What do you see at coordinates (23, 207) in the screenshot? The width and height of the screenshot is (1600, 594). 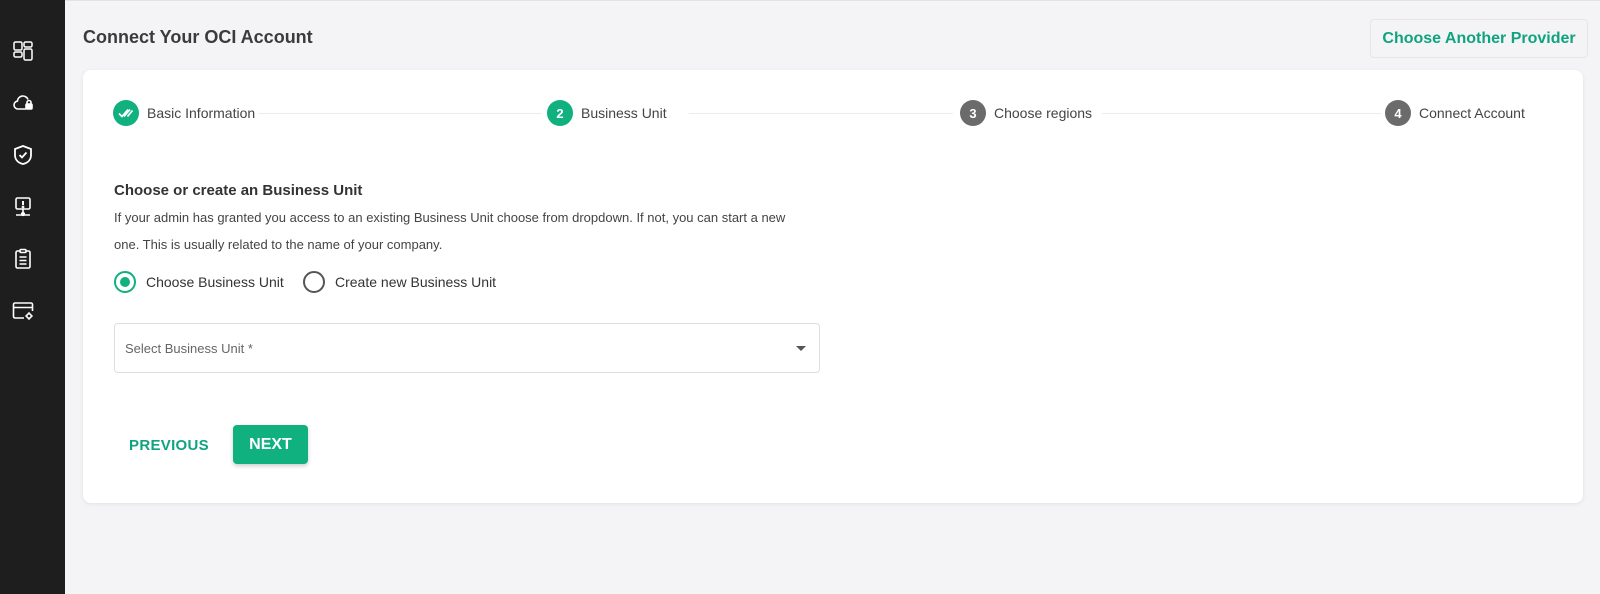 I see `monitor-alert-icon` at bounding box center [23, 207].